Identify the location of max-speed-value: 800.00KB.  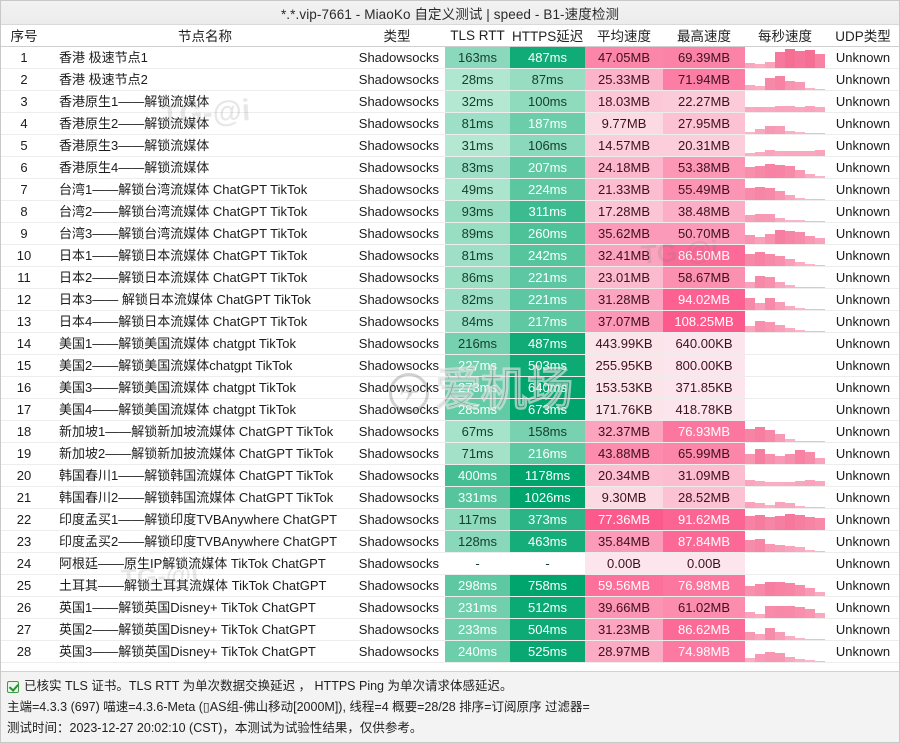
(704, 365).